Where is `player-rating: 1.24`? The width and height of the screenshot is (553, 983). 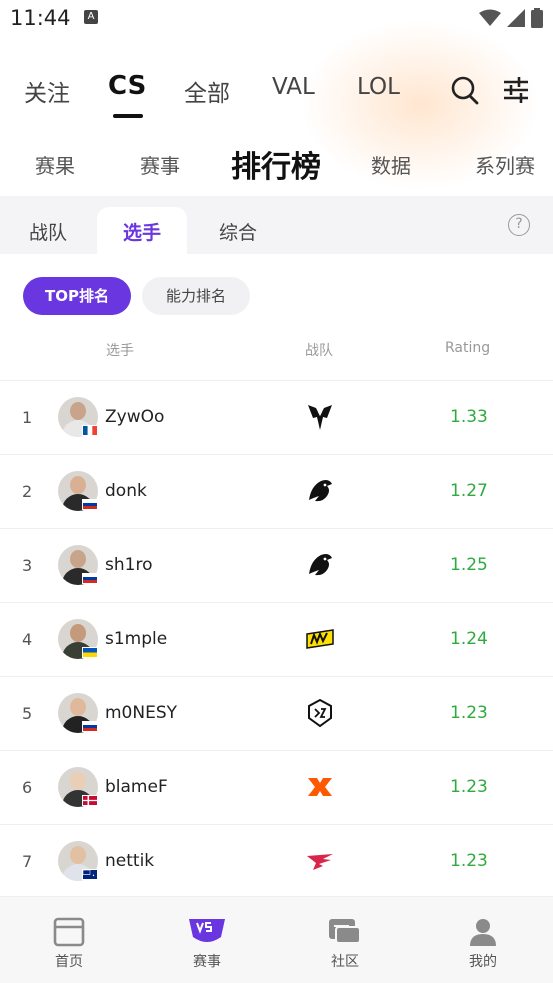 player-rating: 1.24 is located at coordinates (469, 639).